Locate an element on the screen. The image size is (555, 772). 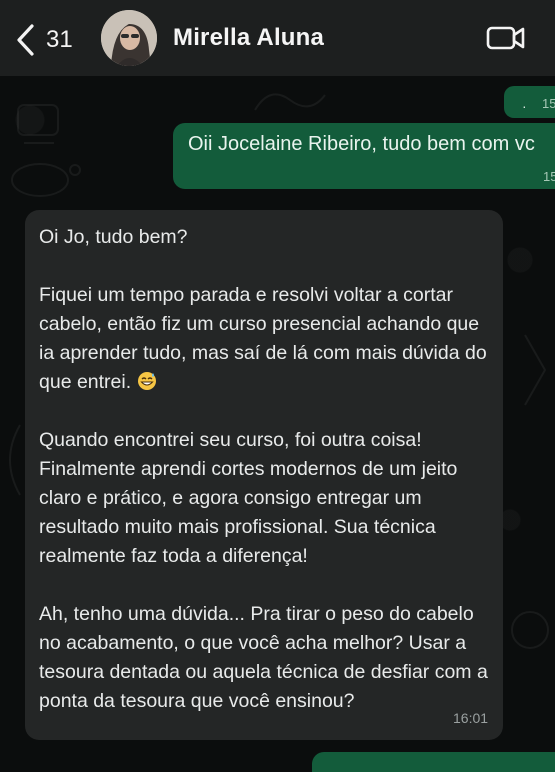
video-camera-icon is located at coordinates (505, 38).